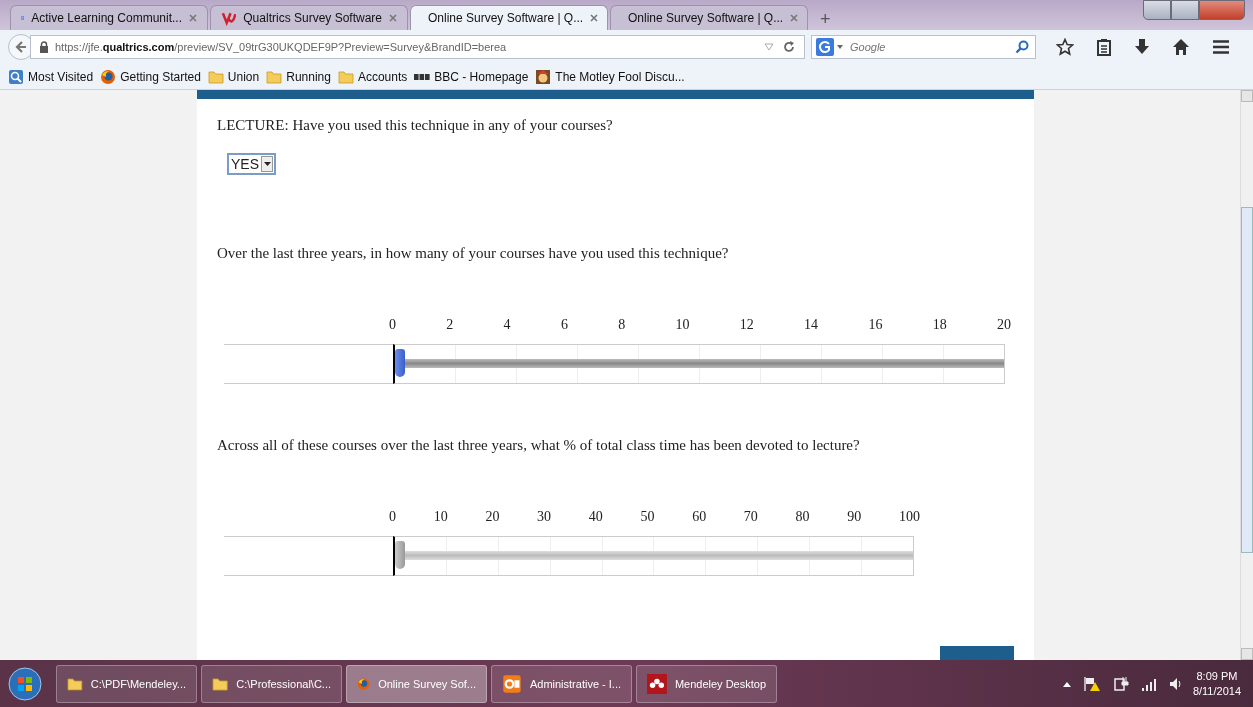 This screenshot has height=707, width=1253. Describe the element at coordinates (789, 47) in the screenshot. I see `reload-icon` at that location.